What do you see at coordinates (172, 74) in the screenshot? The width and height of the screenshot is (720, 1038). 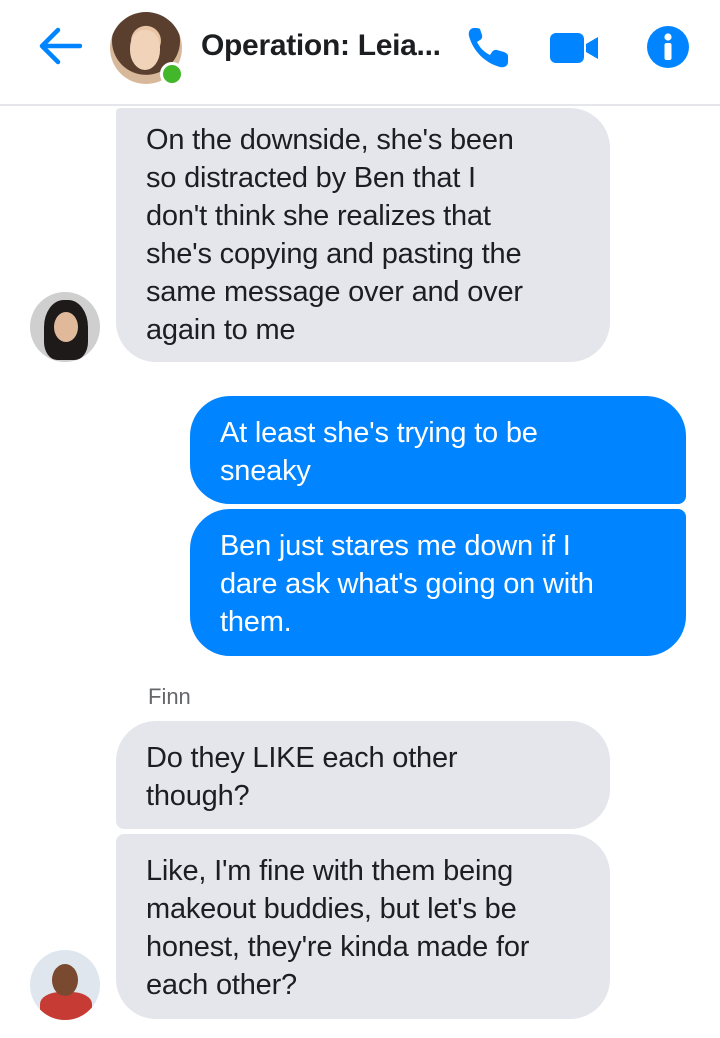 I see `online-status-indicator` at bounding box center [172, 74].